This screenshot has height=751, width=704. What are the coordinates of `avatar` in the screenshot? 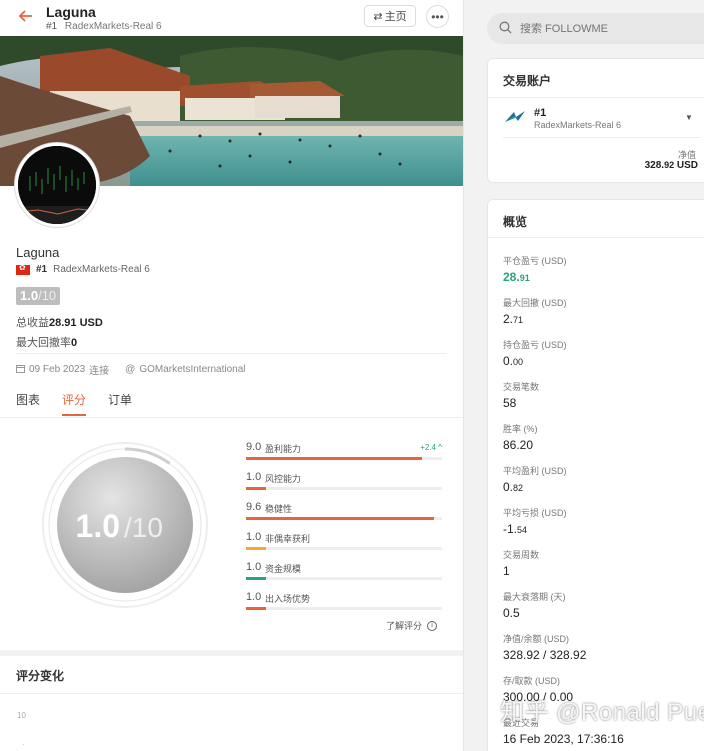 It's located at (57, 185).